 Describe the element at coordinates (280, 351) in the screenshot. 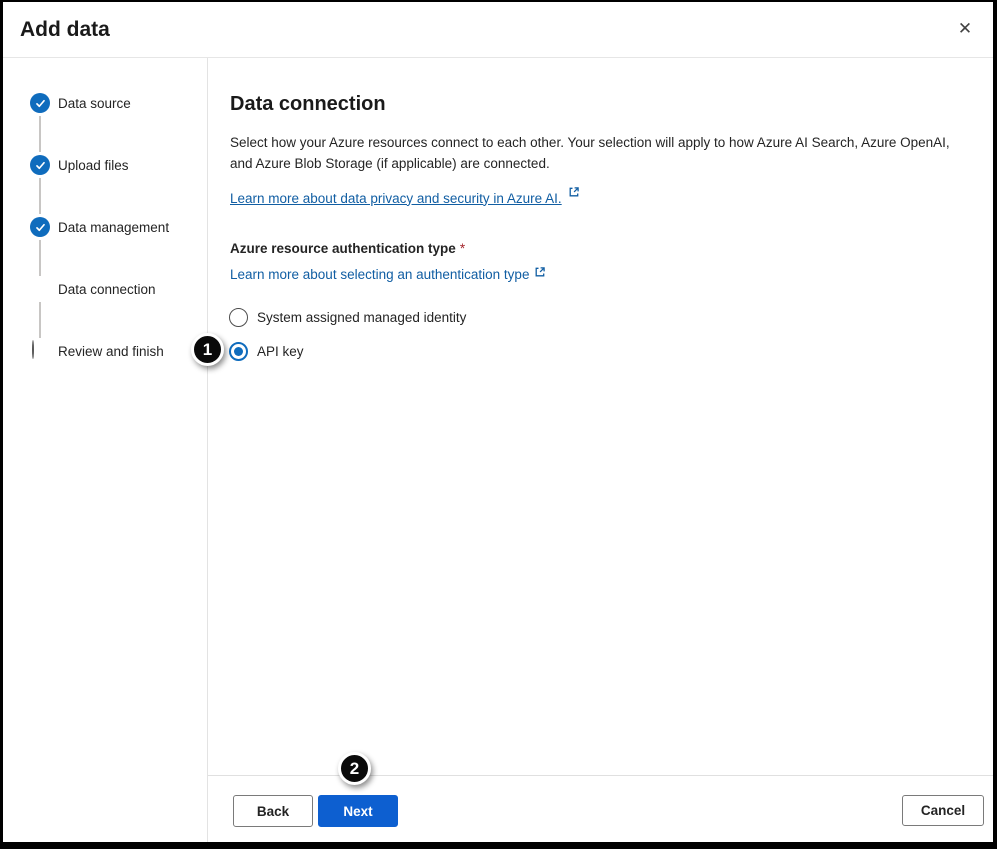

I see `radio-label: API key` at that location.